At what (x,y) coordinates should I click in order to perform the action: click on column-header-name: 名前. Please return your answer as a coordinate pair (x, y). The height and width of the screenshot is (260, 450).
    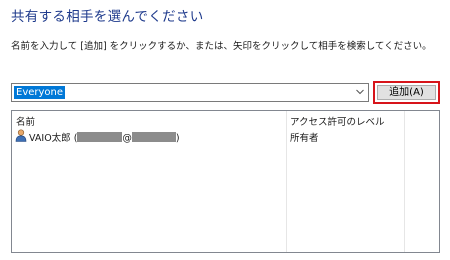
    Looking at the image, I should click on (25, 121).